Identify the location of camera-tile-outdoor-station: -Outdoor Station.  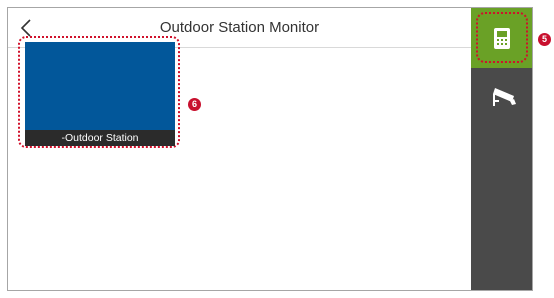
(99, 92).